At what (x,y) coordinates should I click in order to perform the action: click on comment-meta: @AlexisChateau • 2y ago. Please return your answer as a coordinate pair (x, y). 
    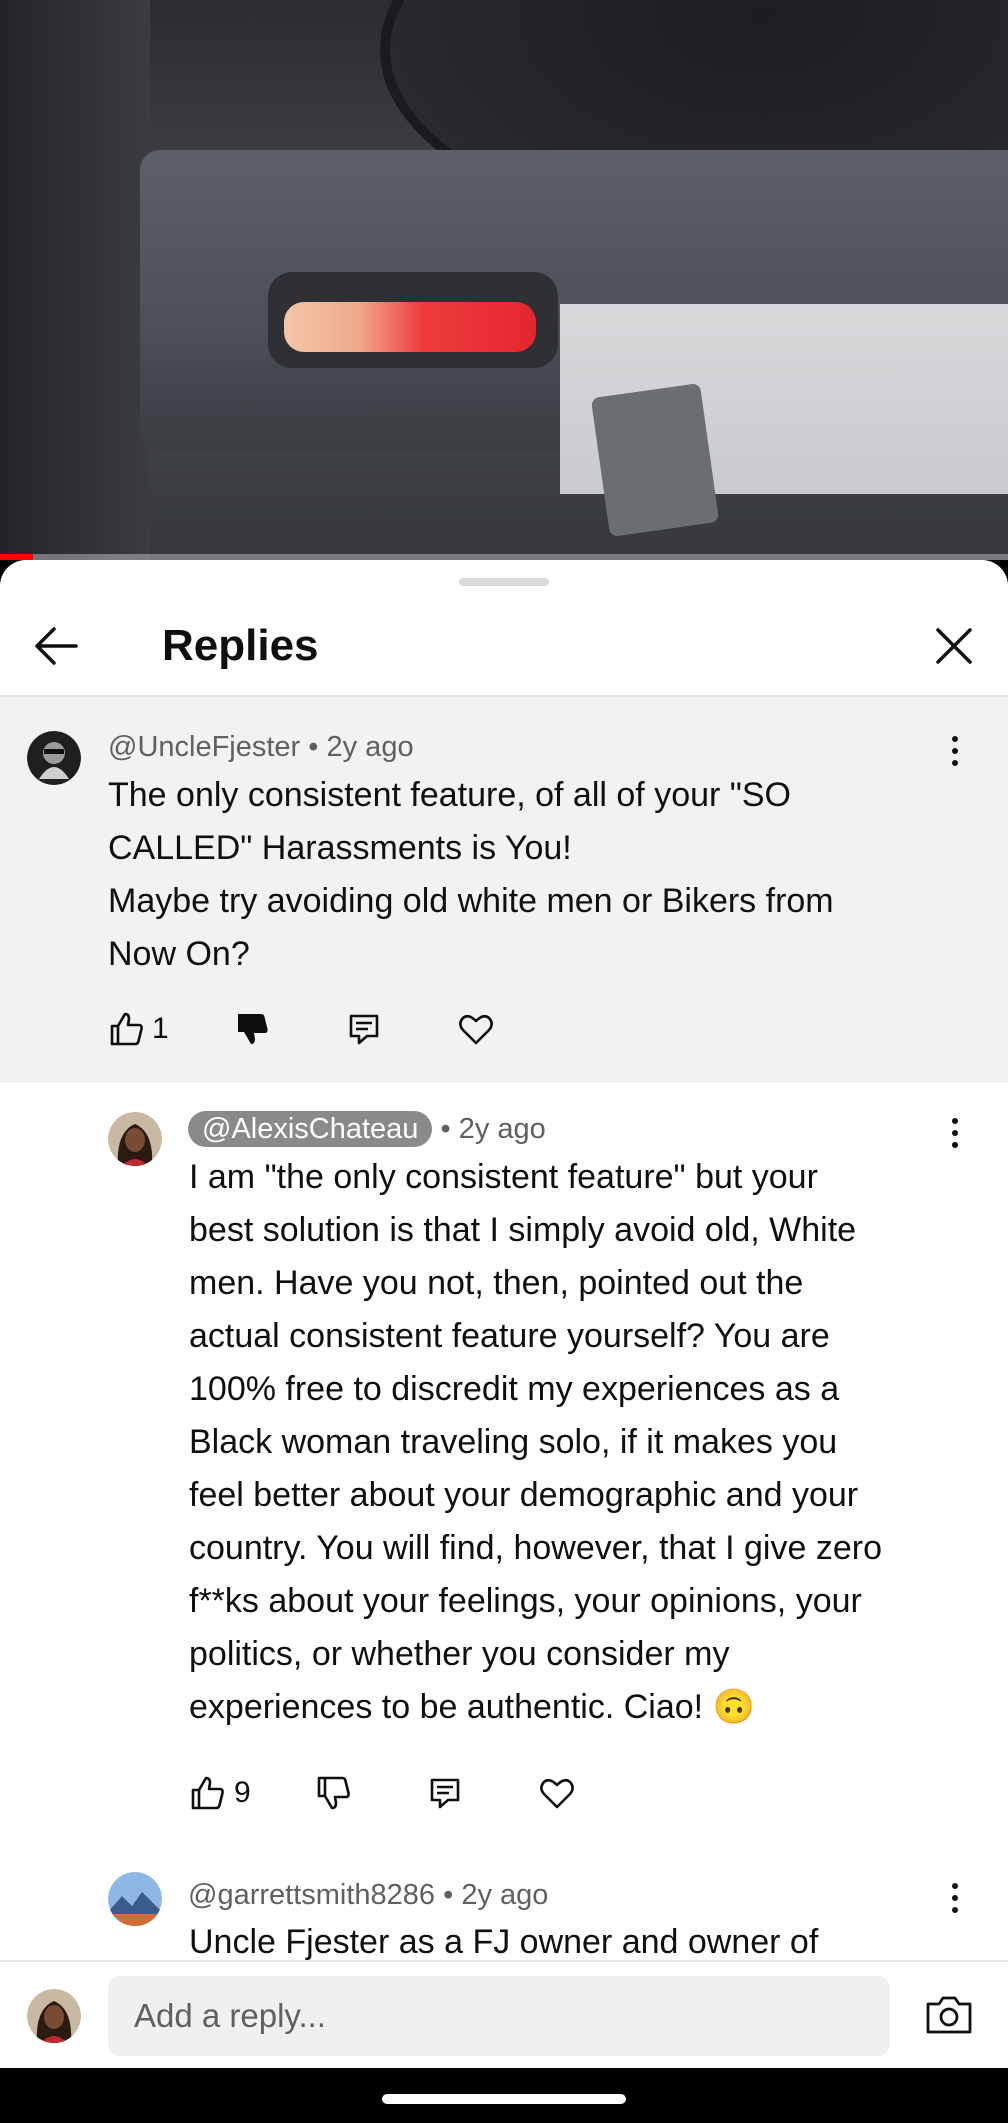
    Looking at the image, I should click on (367, 1129).